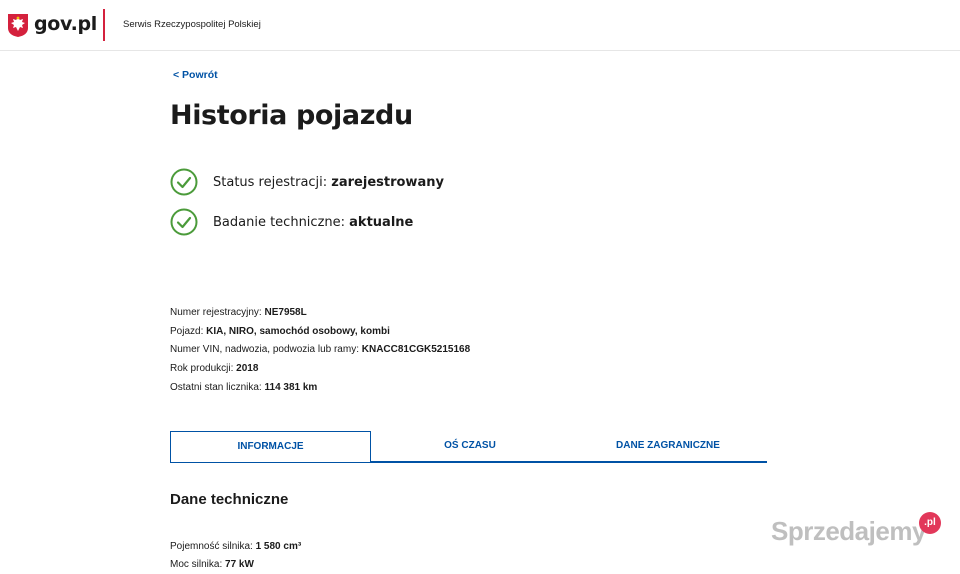 The height and width of the screenshot is (574, 960). Describe the element at coordinates (298, 331) in the screenshot. I see `info-value: KIA, NIRO, samochód osobowy, kombi` at that location.